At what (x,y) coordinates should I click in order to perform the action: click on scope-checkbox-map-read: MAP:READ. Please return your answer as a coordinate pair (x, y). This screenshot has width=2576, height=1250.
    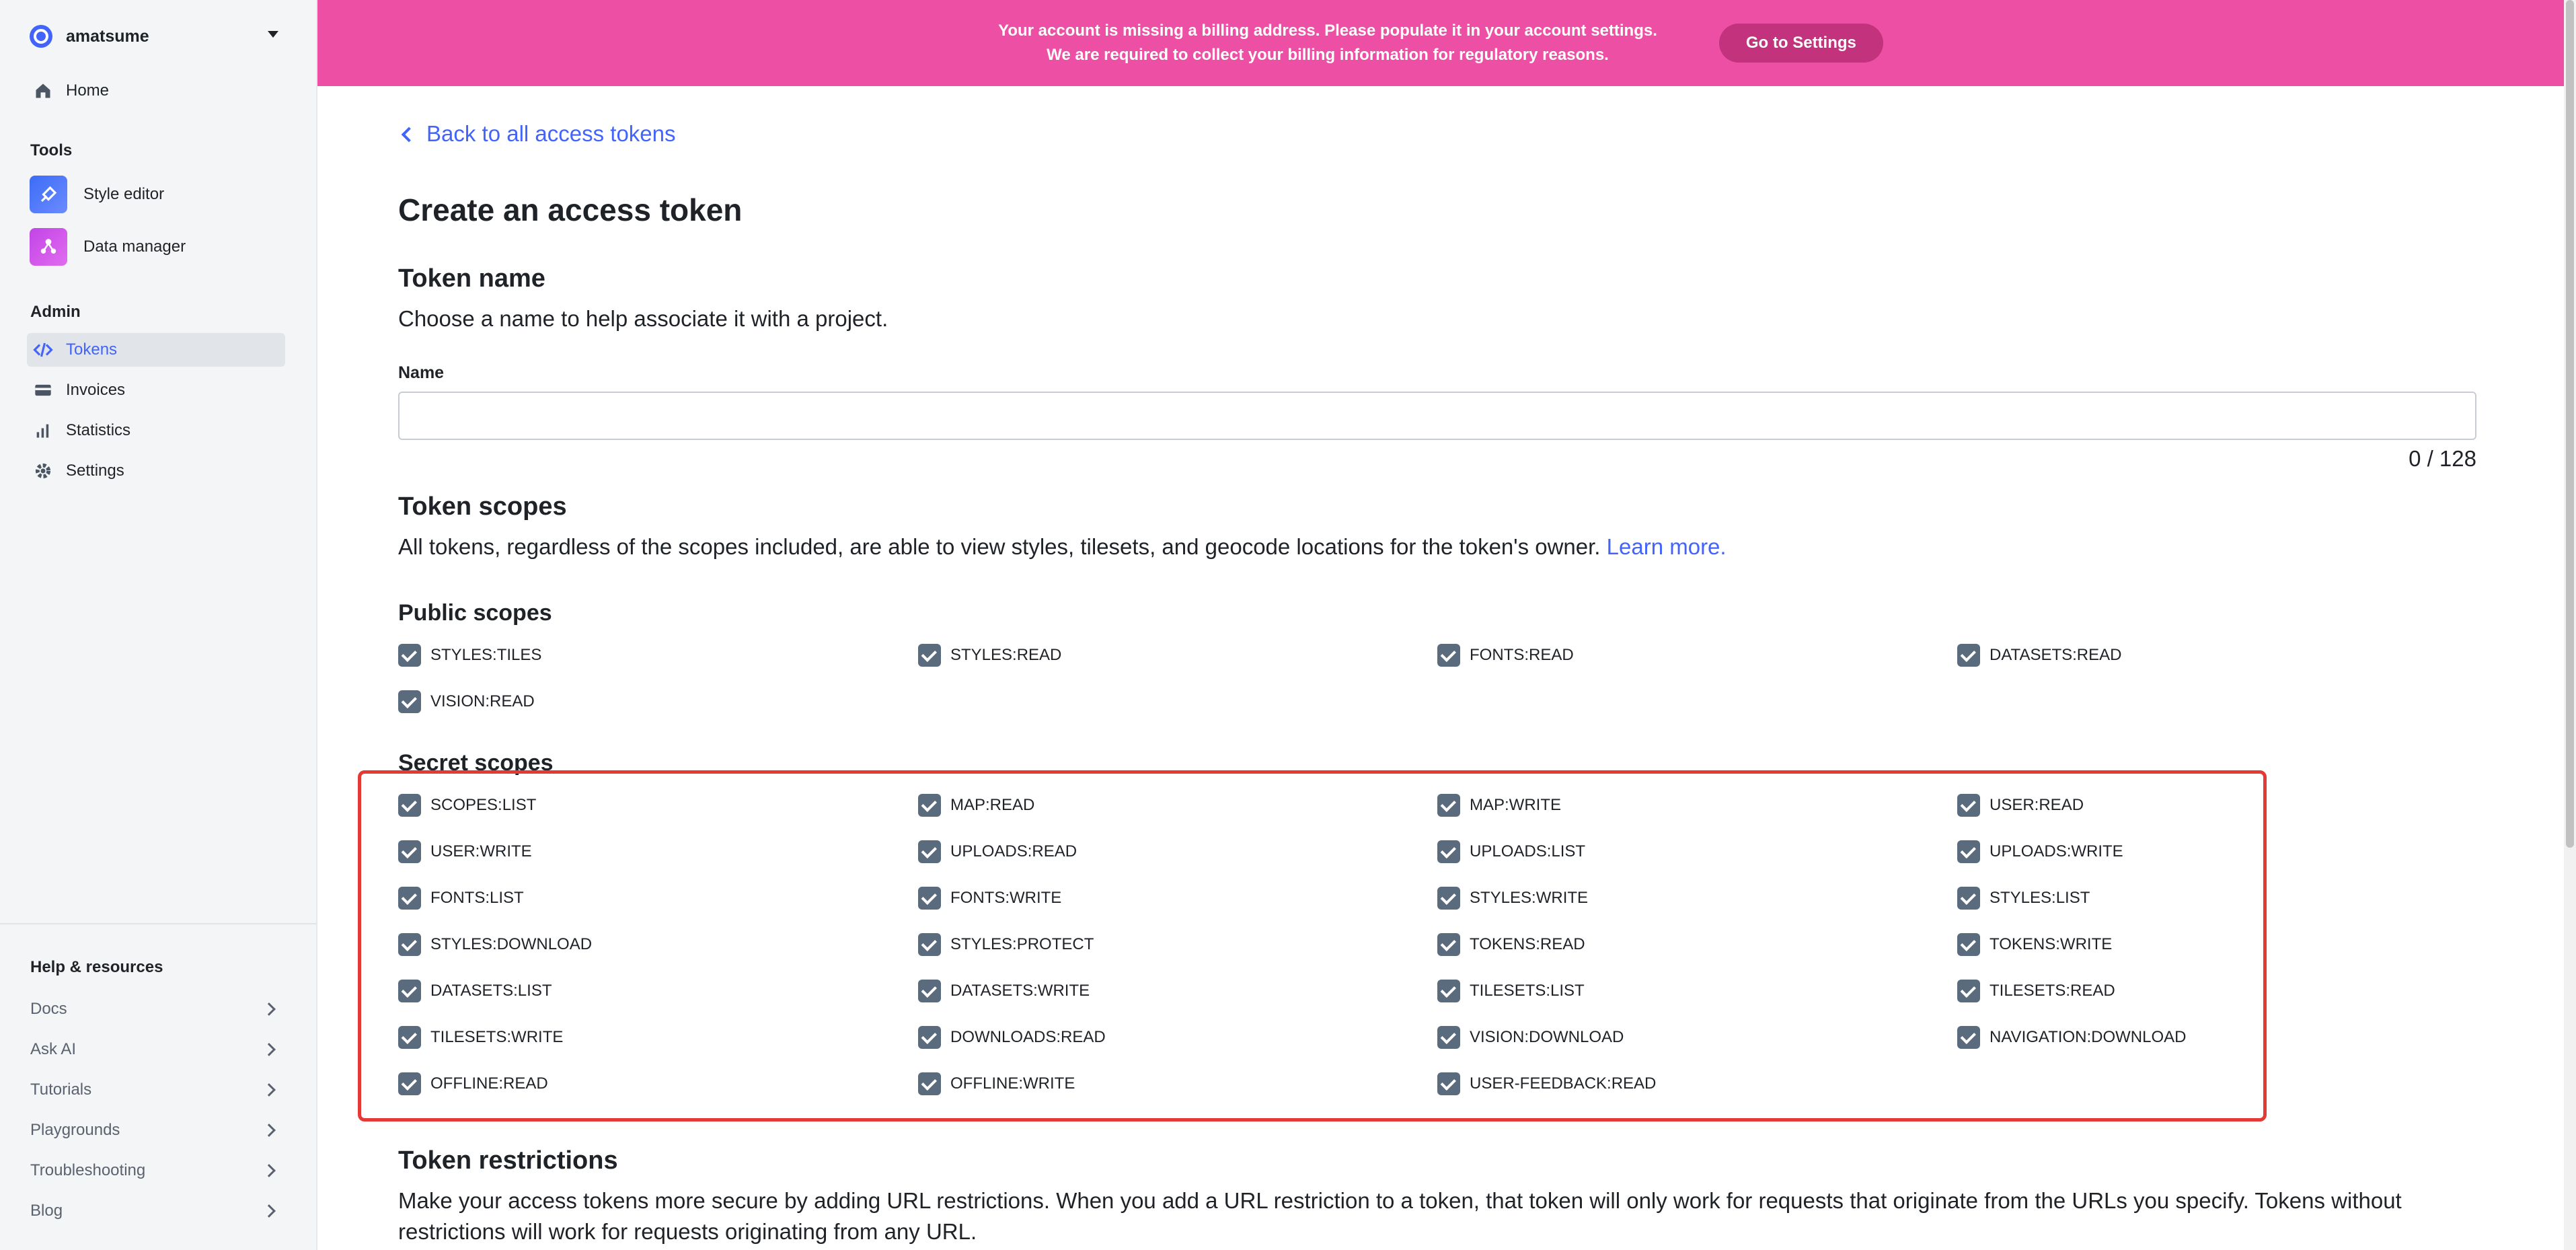
    Looking at the image, I should click on (976, 805).